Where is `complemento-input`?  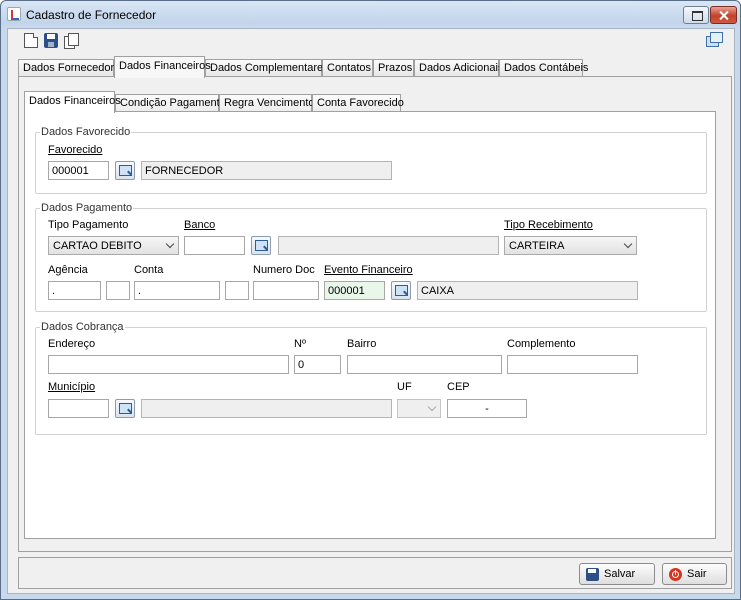 complemento-input is located at coordinates (572, 364).